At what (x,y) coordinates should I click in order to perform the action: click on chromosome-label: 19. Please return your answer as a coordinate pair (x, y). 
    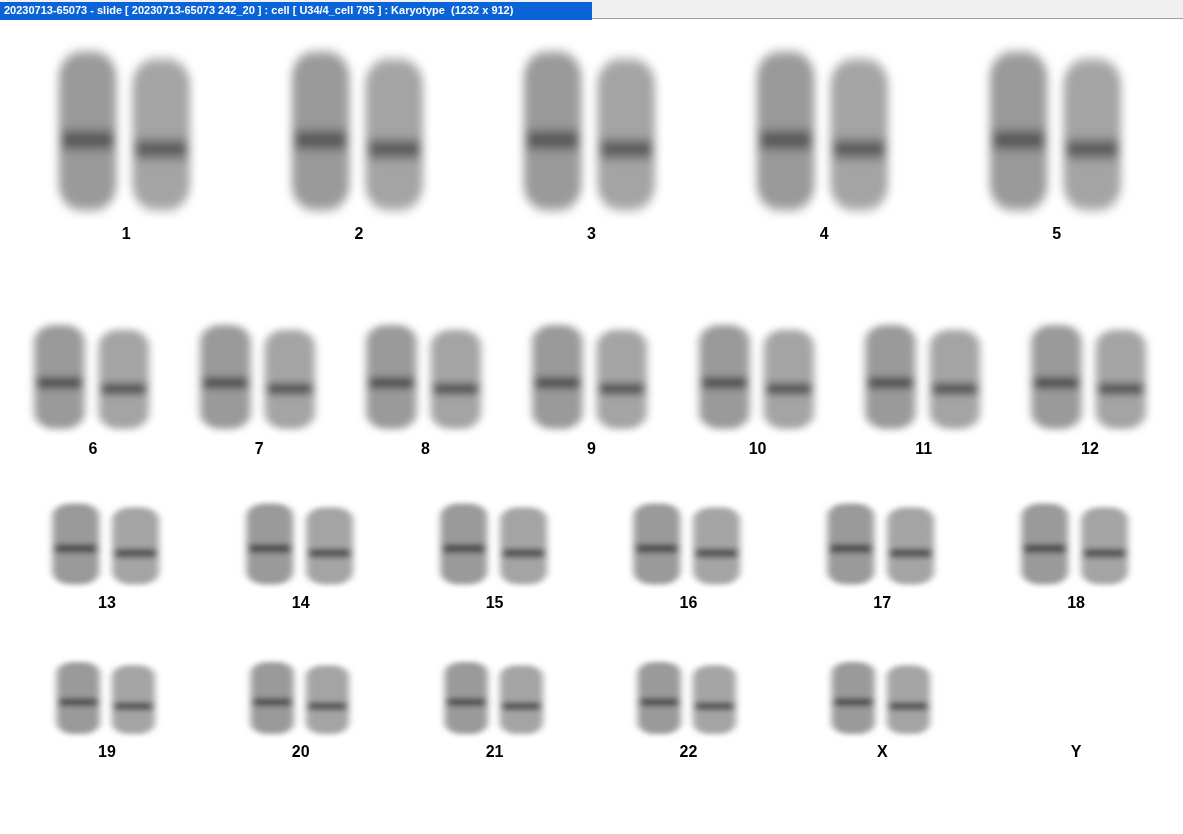
    Looking at the image, I should click on (107, 752).